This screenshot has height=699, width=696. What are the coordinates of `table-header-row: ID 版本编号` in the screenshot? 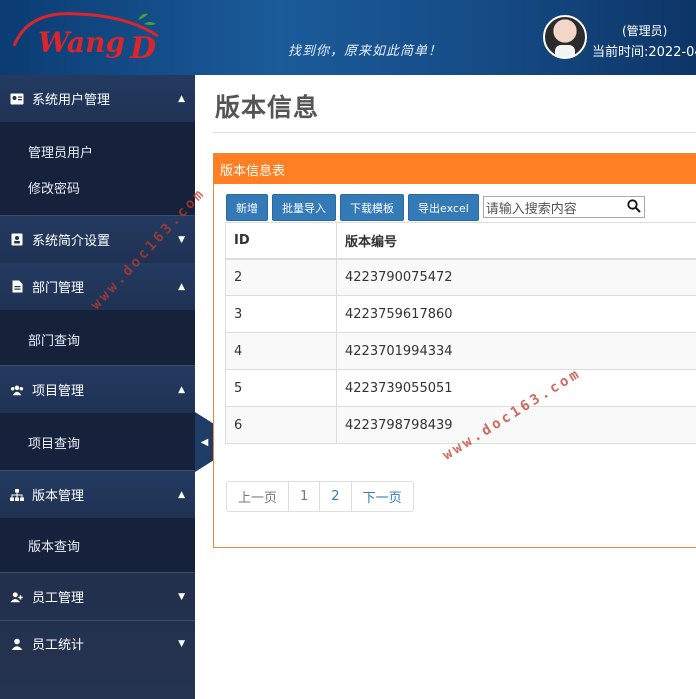 It's located at (460, 241).